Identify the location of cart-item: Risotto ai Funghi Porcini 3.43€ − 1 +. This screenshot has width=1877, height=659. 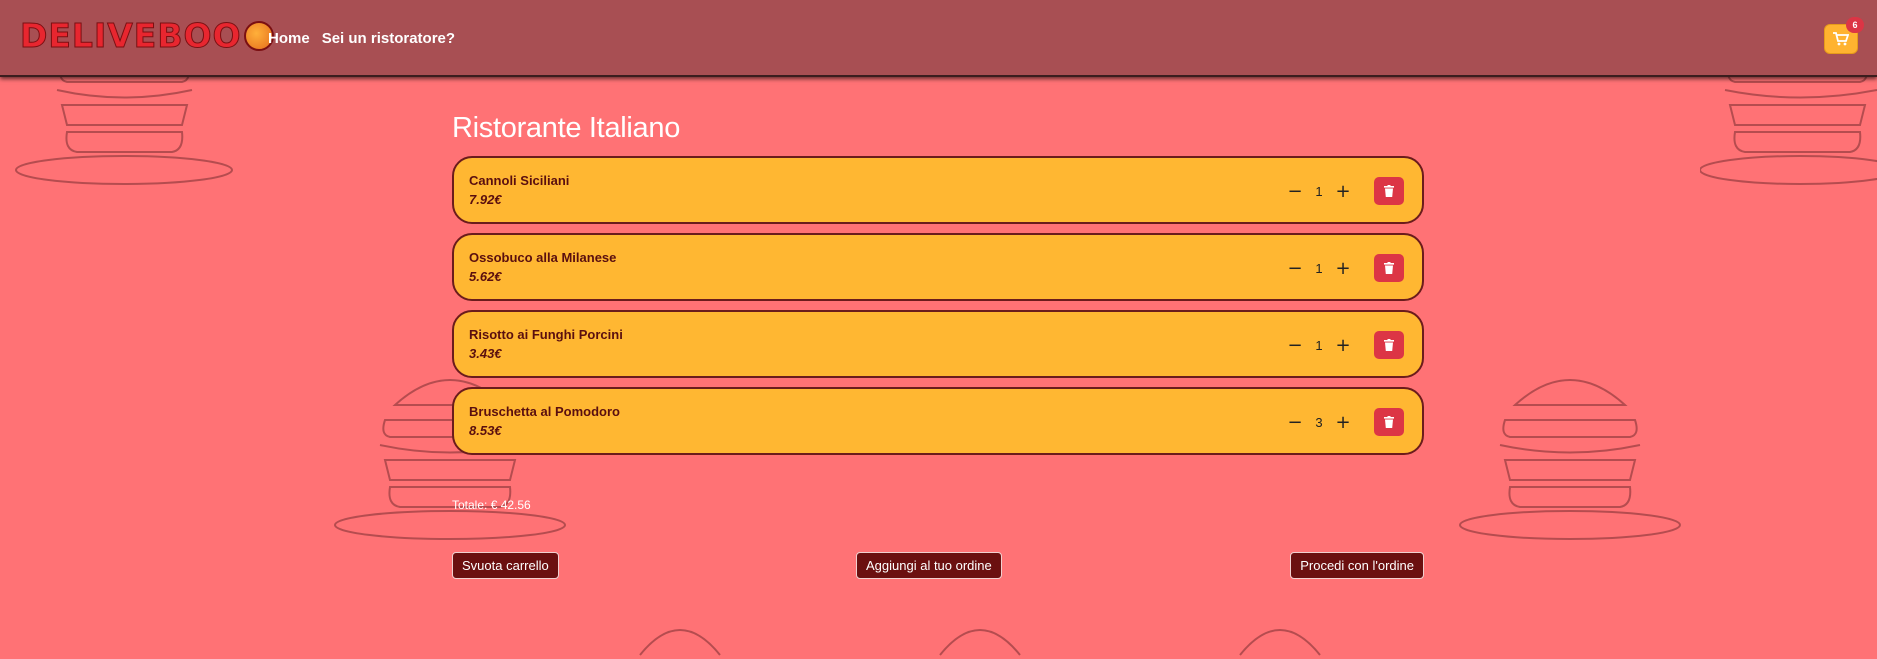
(938, 344).